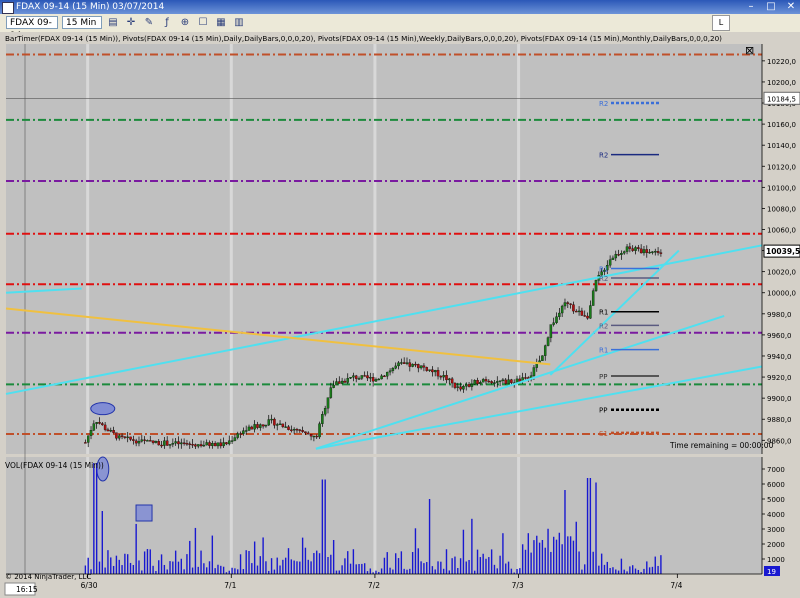  Describe the element at coordinates (54, 465) in the screenshot. I see `volume-title: VOL(FDAX 09-14 (15 Min))` at that location.